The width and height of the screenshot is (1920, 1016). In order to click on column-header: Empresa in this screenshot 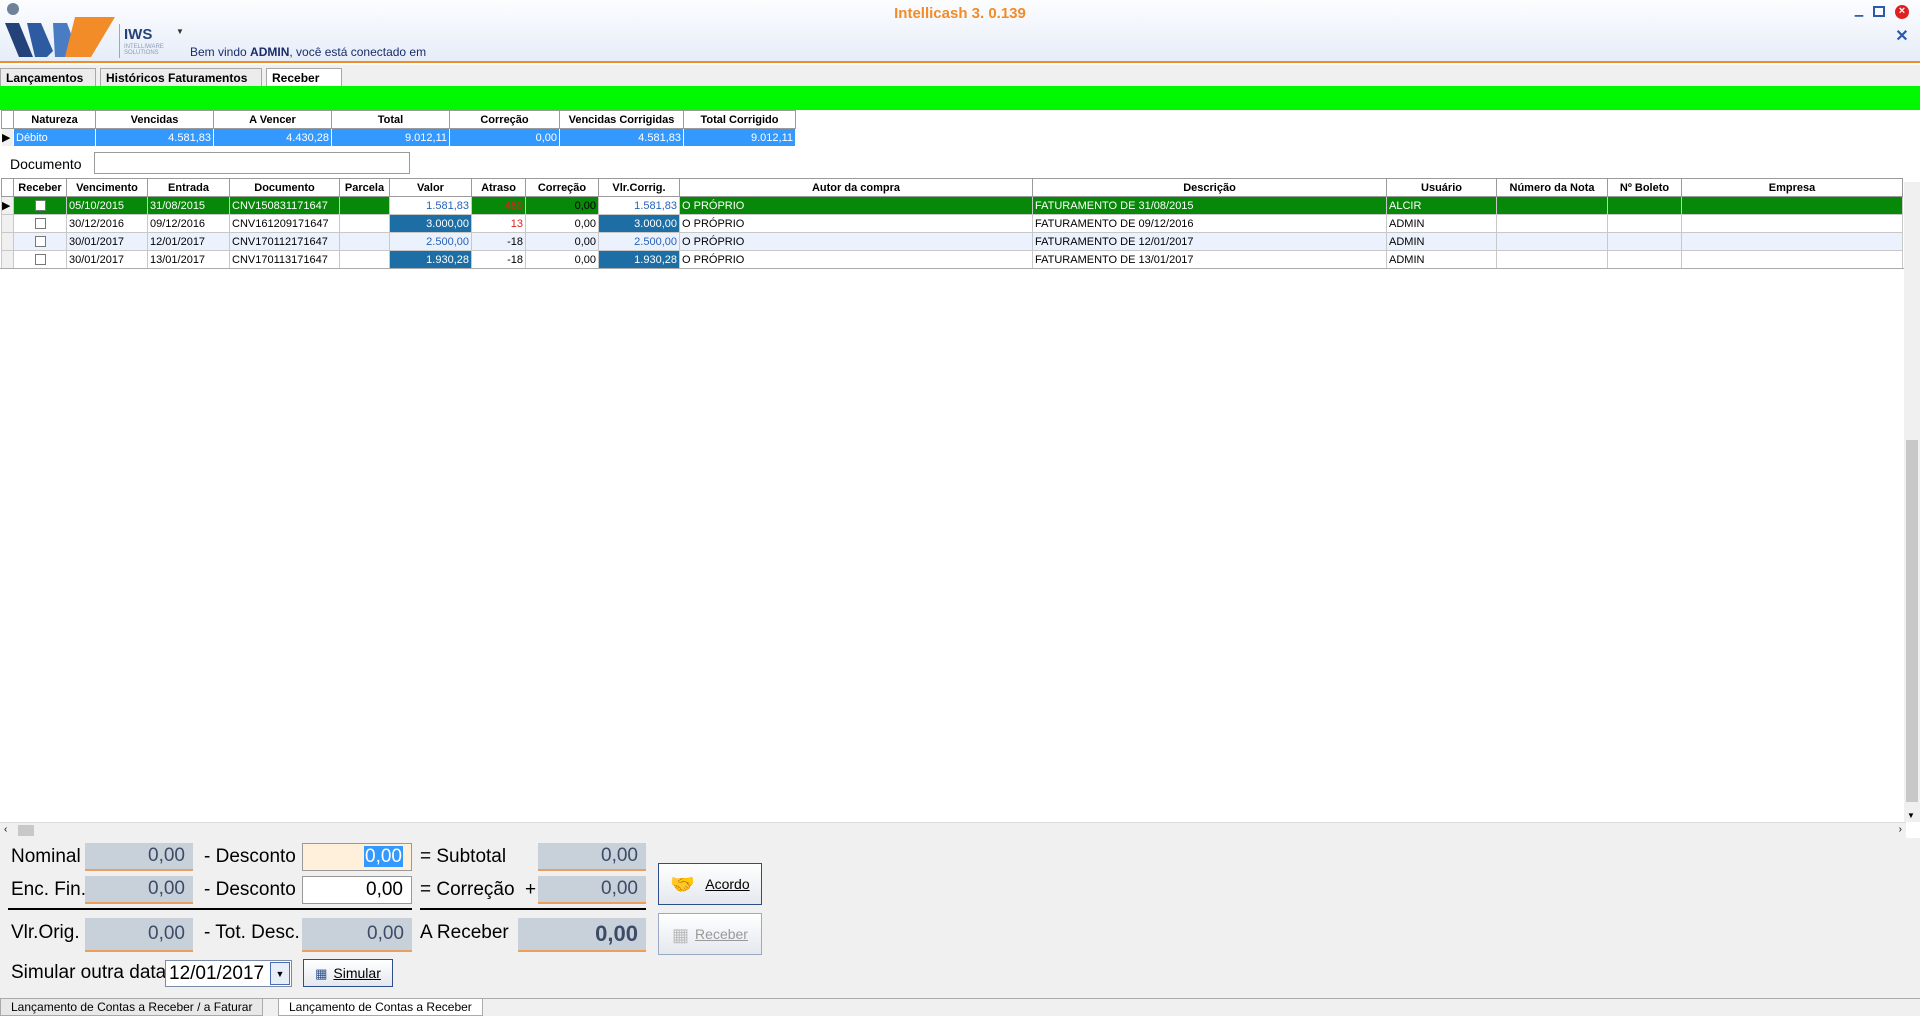, I will do `click(1792, 187)`.